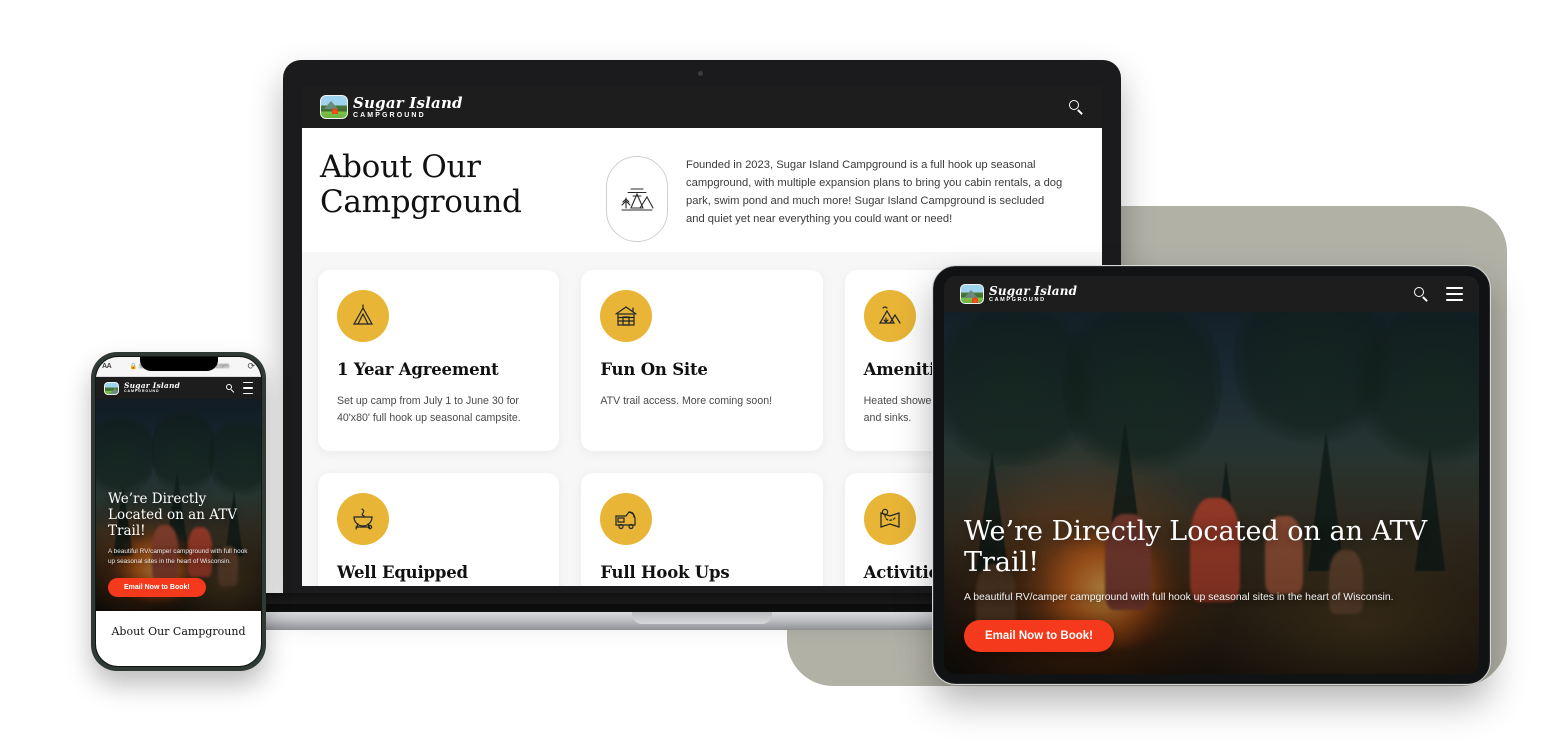 This screenshot has width=1553, height=746. Describe the element at coordinates (654, 369) in the screenshot. I see `card-title: Fun On Site` at that location.